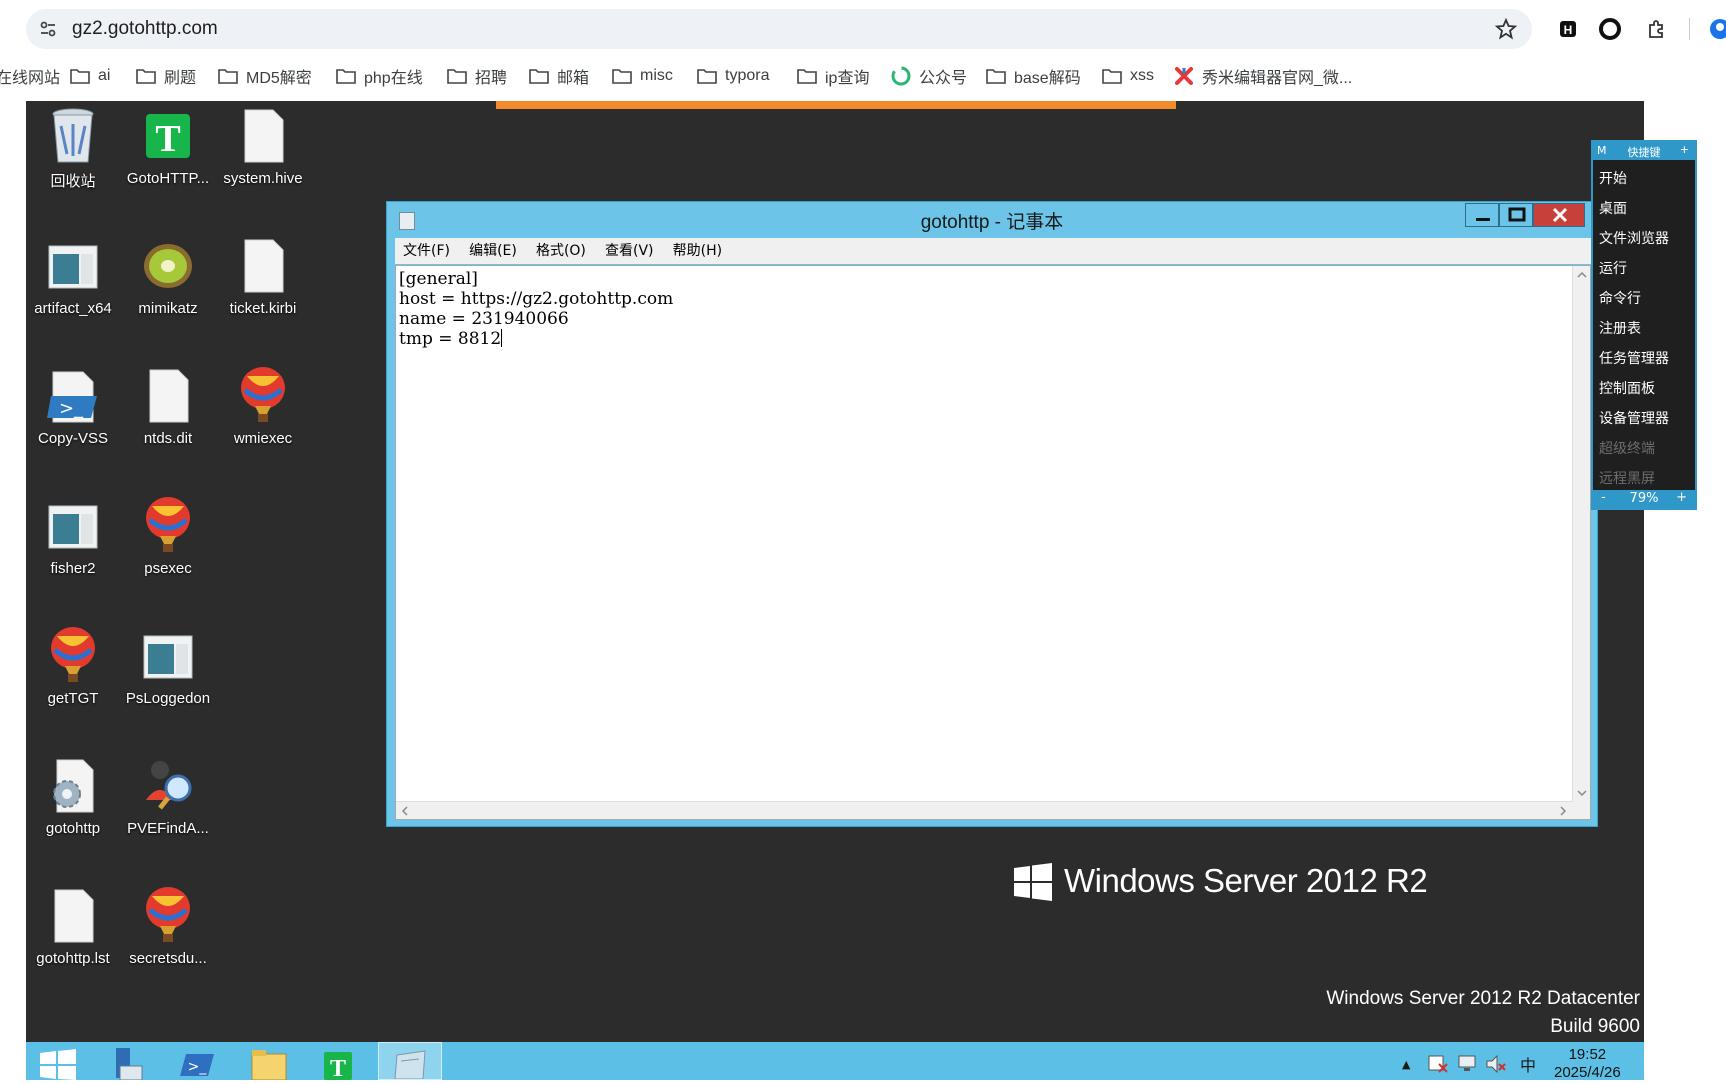 Image resolution: width=1726 pixels, height=1084 pixels. Describe the element at coordinates (168, 551) in the screenshot. I see `desktop-icon-psexec: psexec` at that location.